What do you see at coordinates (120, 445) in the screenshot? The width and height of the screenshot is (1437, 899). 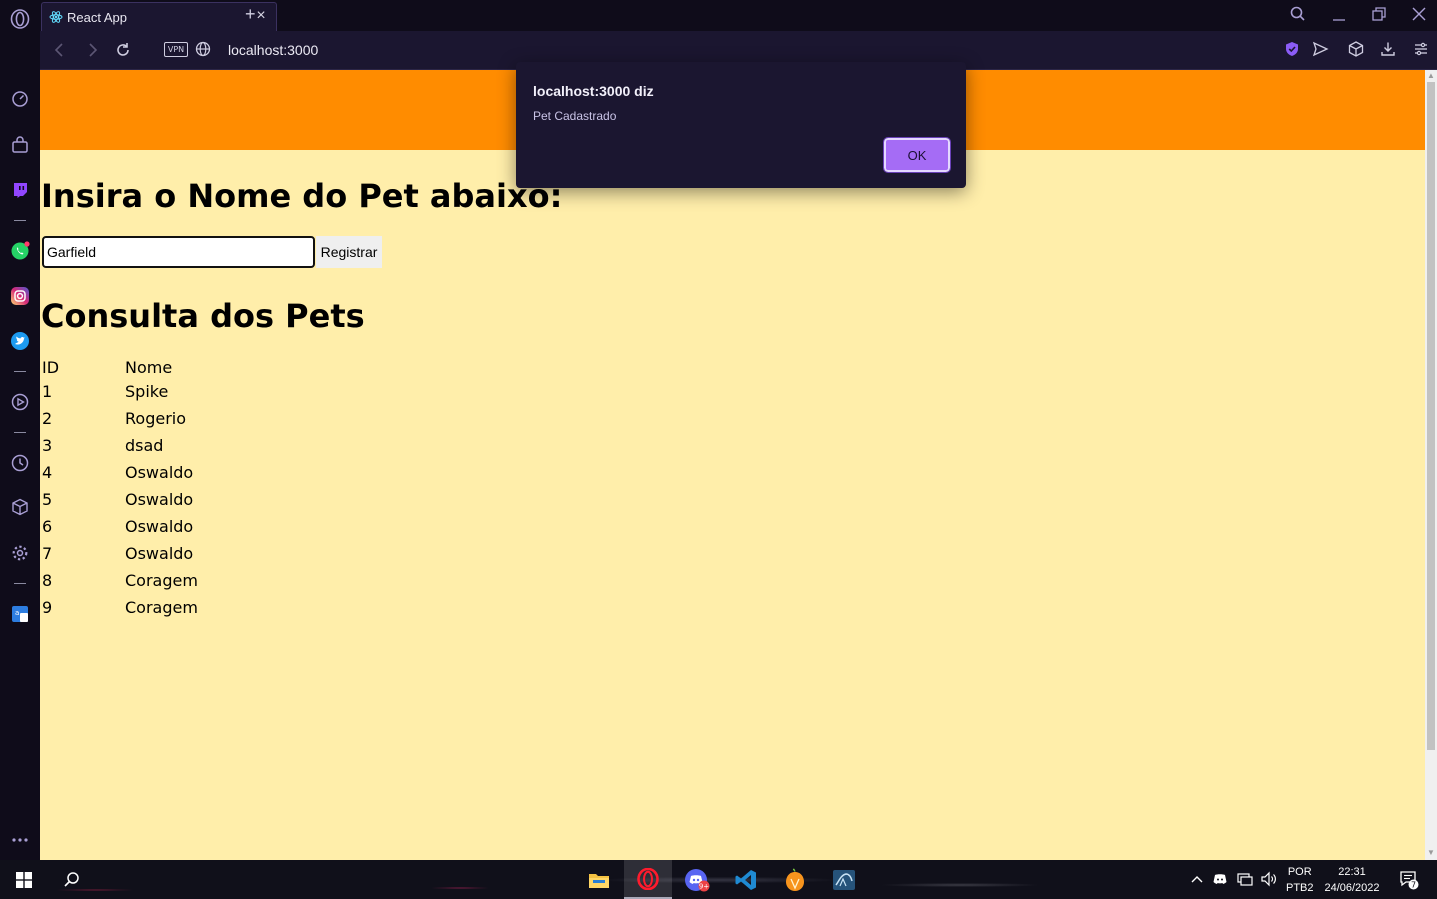 I see `table-row: 3 dsad` at bounding box center [120, 445].